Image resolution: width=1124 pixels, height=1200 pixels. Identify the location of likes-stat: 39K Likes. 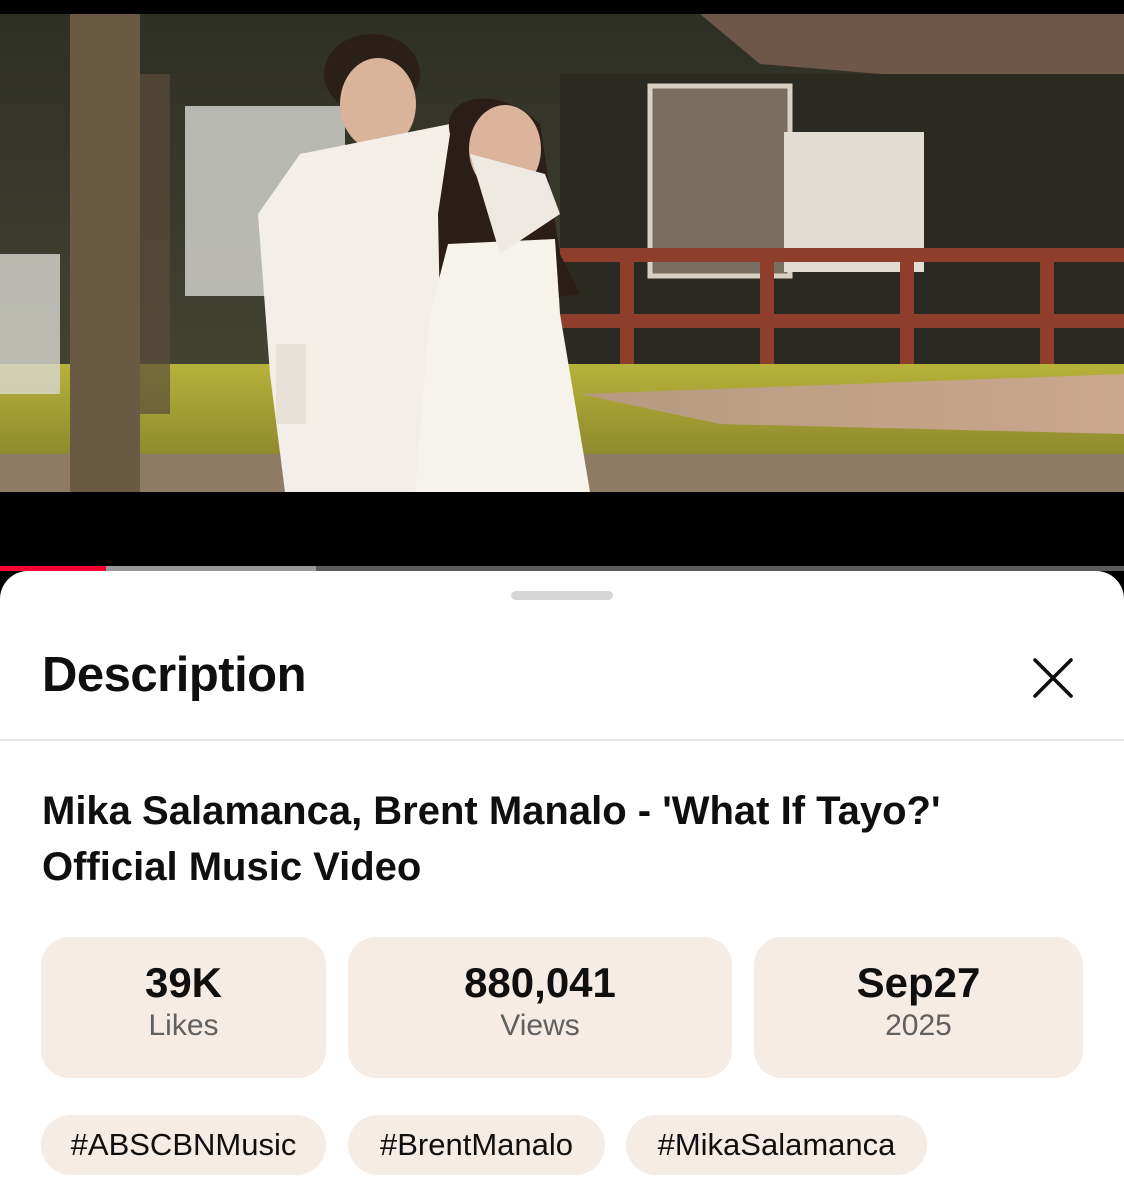
(183, 1007).